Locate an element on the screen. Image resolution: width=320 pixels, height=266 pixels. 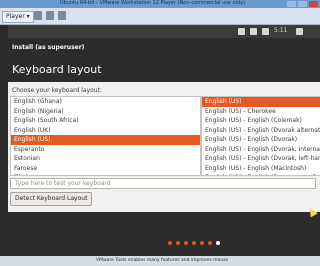
layout-list-item: English (UK) is located at coordinates (105, 131).